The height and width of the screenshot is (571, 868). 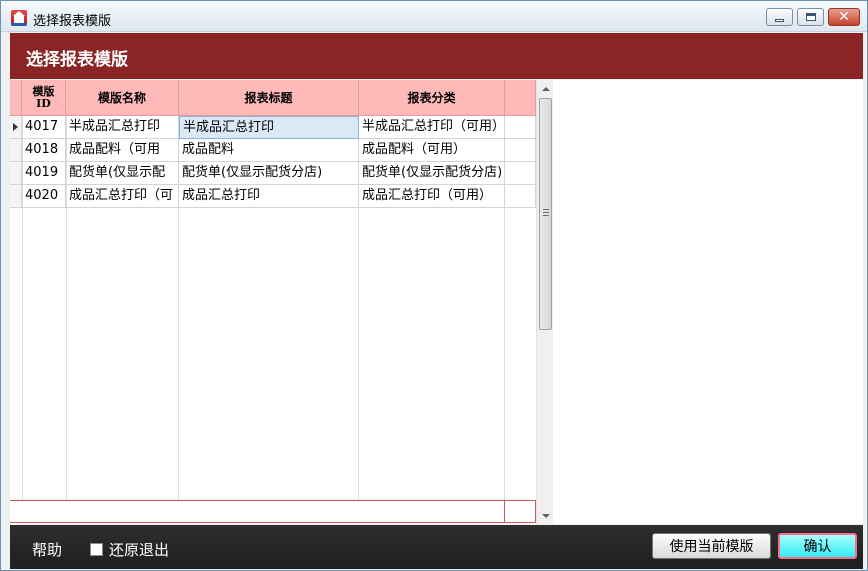 What do you see at coordinates (269, 196) in the screenshot?
I see `cell-title: 成品汇总打印` at bounding box center [269, 196].